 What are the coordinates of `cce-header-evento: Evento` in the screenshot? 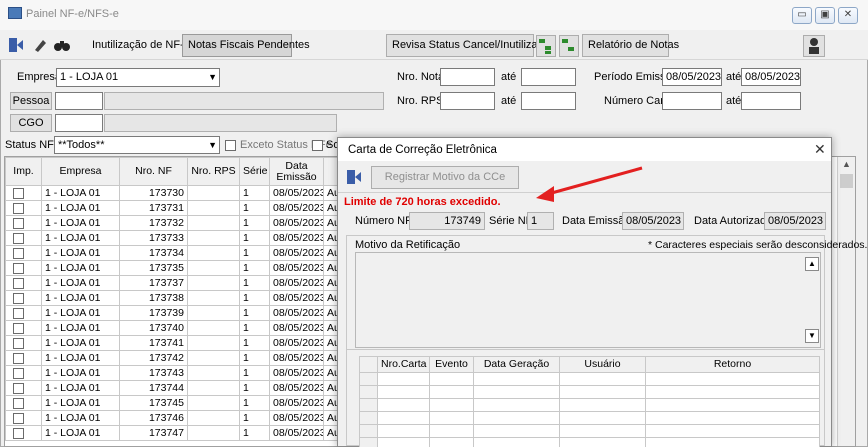 It's located at (451, 364).